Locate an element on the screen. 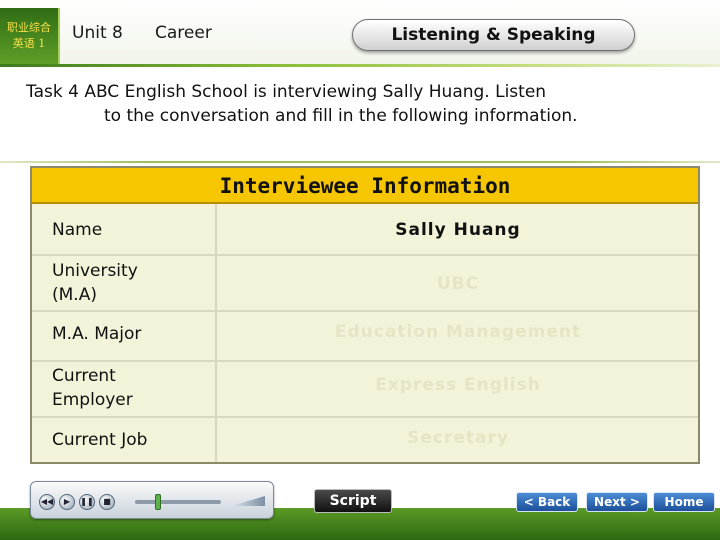  label-current-job: Current Job is located at coordinates (100, 440).